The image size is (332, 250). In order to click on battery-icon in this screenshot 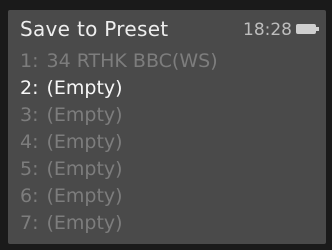, I will do `click(307, 29)`.